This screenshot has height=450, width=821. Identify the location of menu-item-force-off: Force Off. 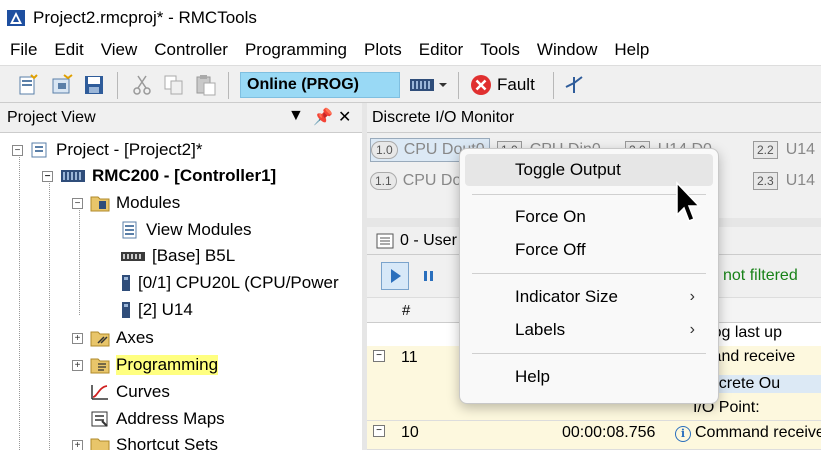
(589, 250).